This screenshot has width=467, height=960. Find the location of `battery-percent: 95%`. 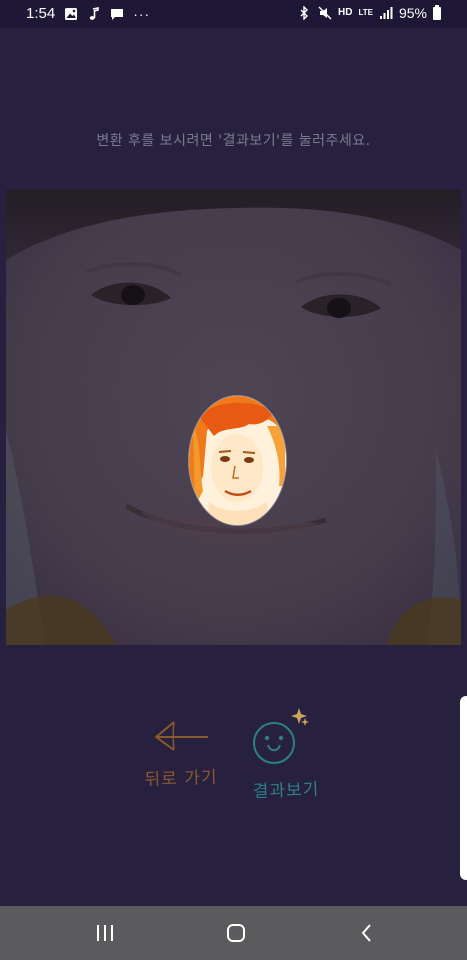

battery-percent: 95% is located at coordinates (412, 13).